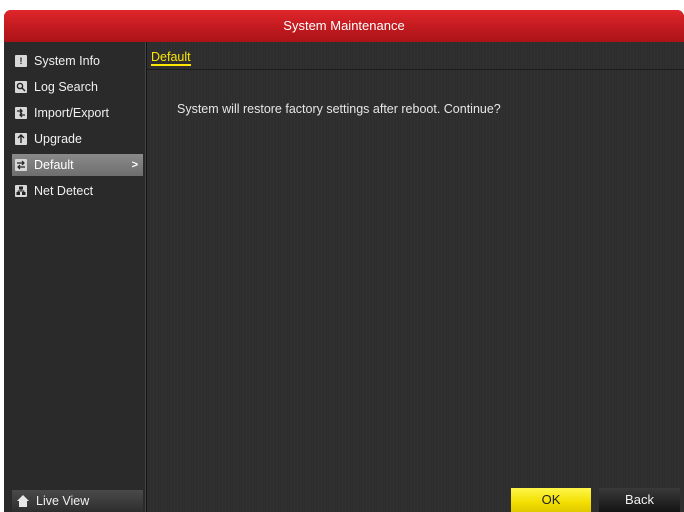 The width and height of the screenshot is (684, 512). I want to click on sidebar-item-label: Import/Export, so click(72, 113).